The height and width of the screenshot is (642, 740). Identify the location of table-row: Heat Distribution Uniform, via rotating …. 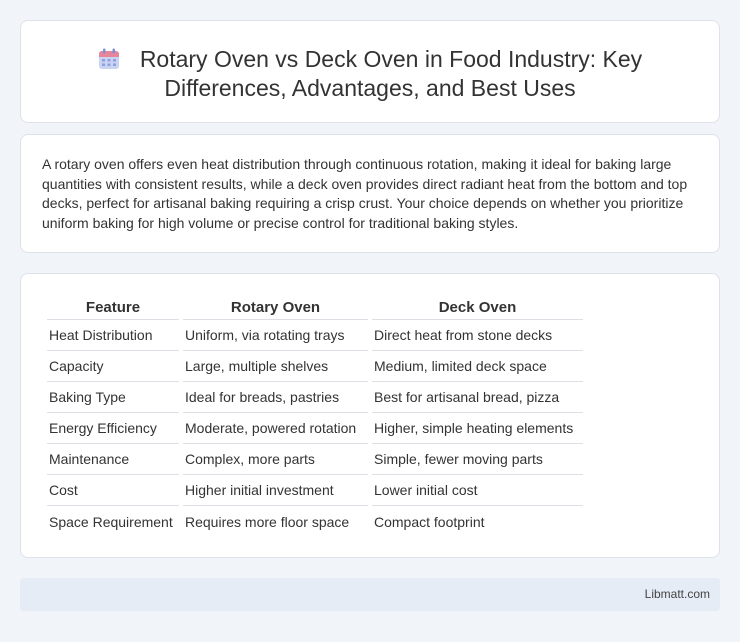
(315, 335).